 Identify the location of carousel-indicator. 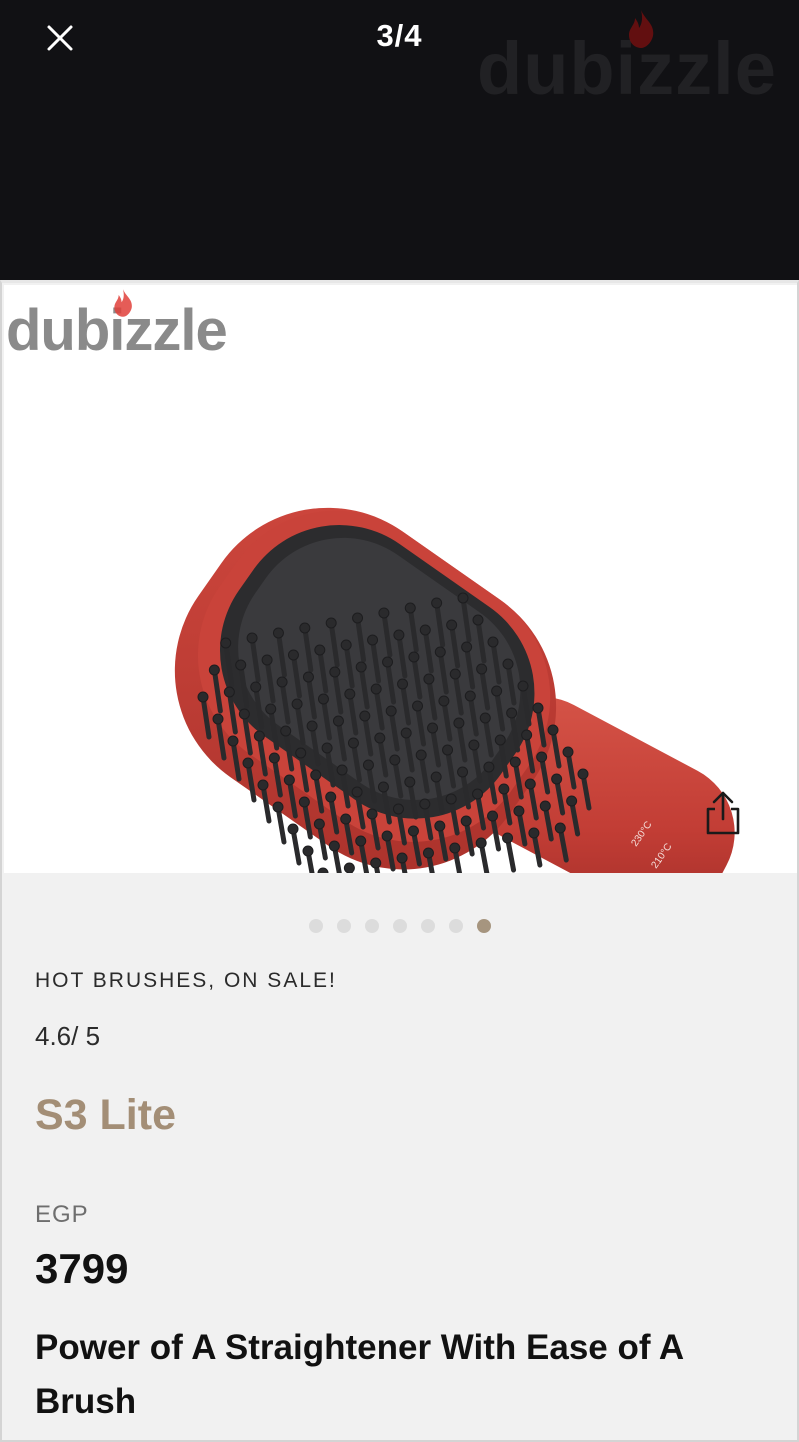
(399, 929).